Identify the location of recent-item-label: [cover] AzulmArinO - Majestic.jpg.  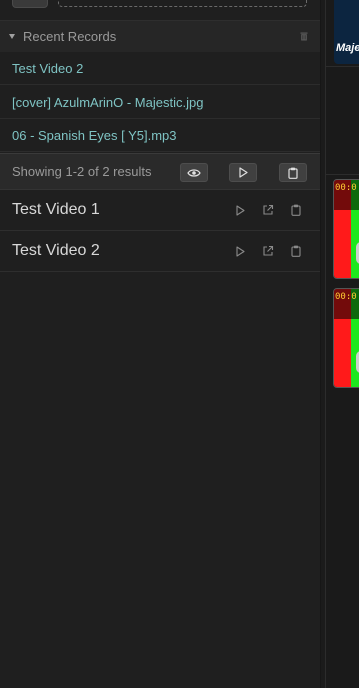
(107, 102).